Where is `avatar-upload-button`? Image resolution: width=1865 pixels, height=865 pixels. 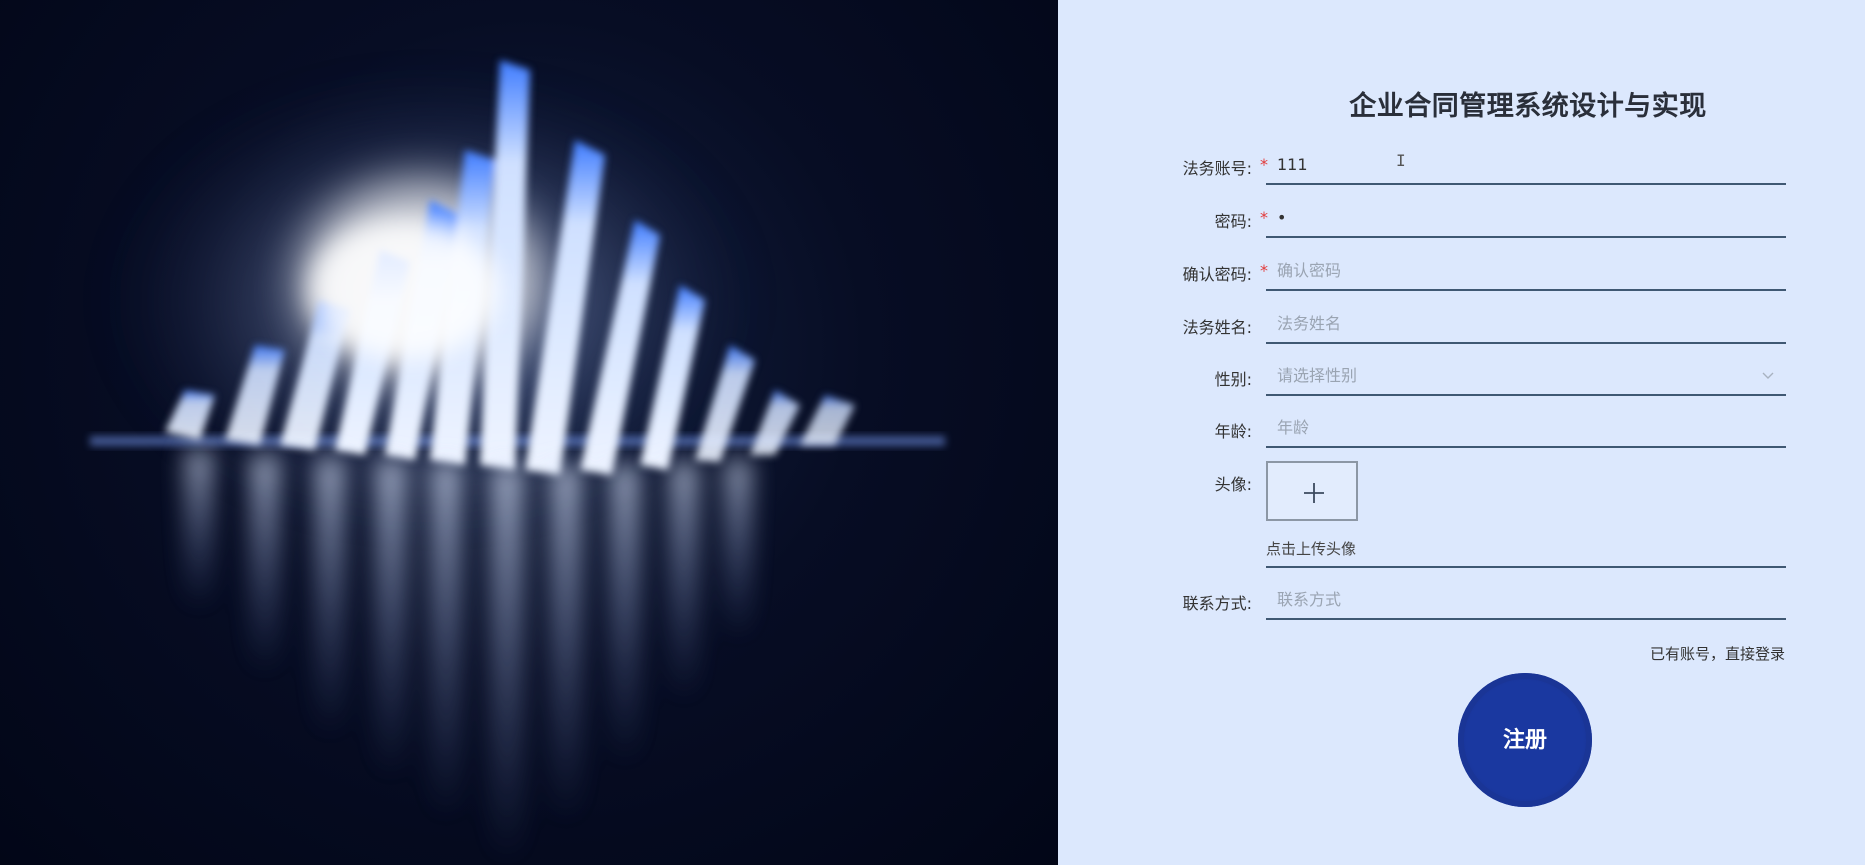
avatar-upload-button is located at coordinates (1312, 491).